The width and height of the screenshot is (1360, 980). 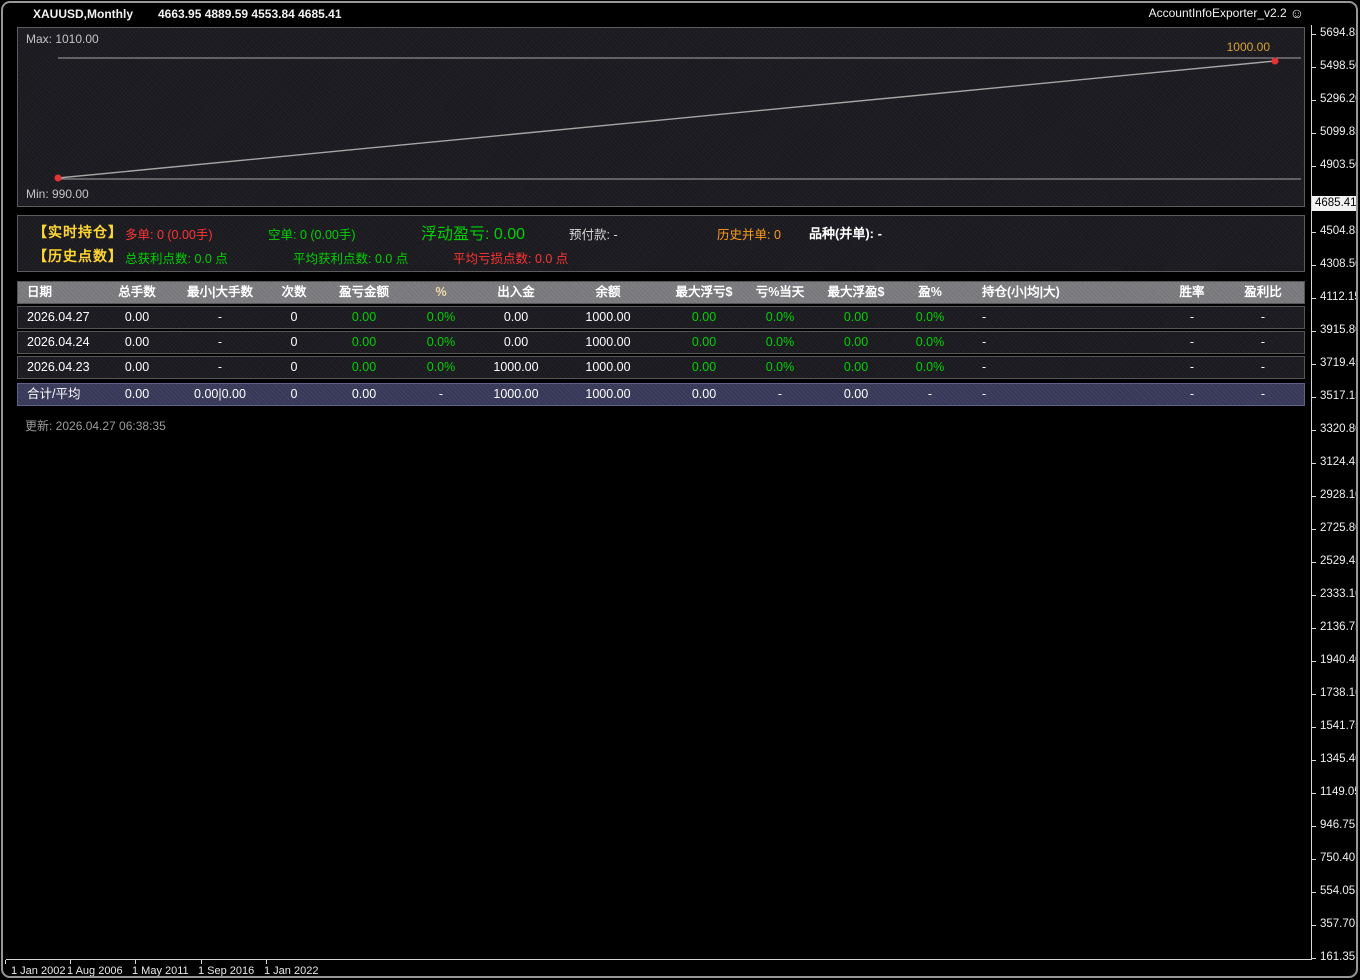 What do you see at coordinates (1338, 924) in the screenshot?
I see `price-tick-label: 357.70` at bounding box center [1338, 924].